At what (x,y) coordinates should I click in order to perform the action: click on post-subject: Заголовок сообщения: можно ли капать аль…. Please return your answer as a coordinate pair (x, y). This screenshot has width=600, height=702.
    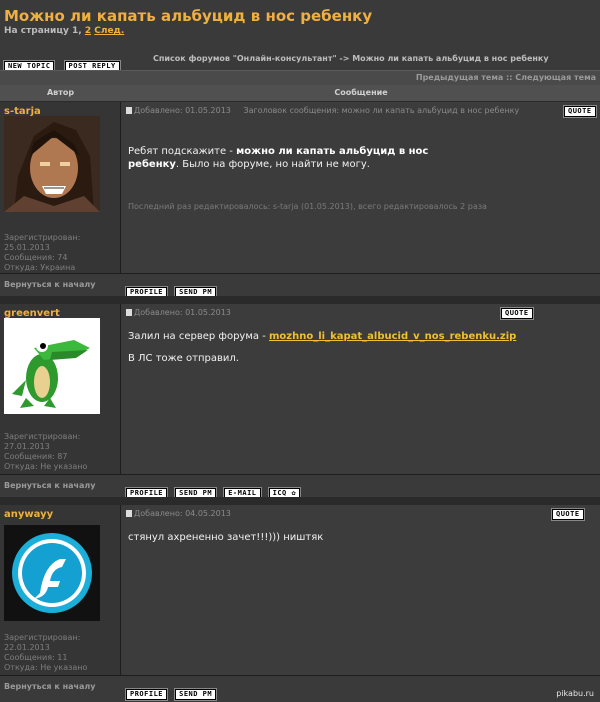
    Looking at the image, I should click on (381, 110).